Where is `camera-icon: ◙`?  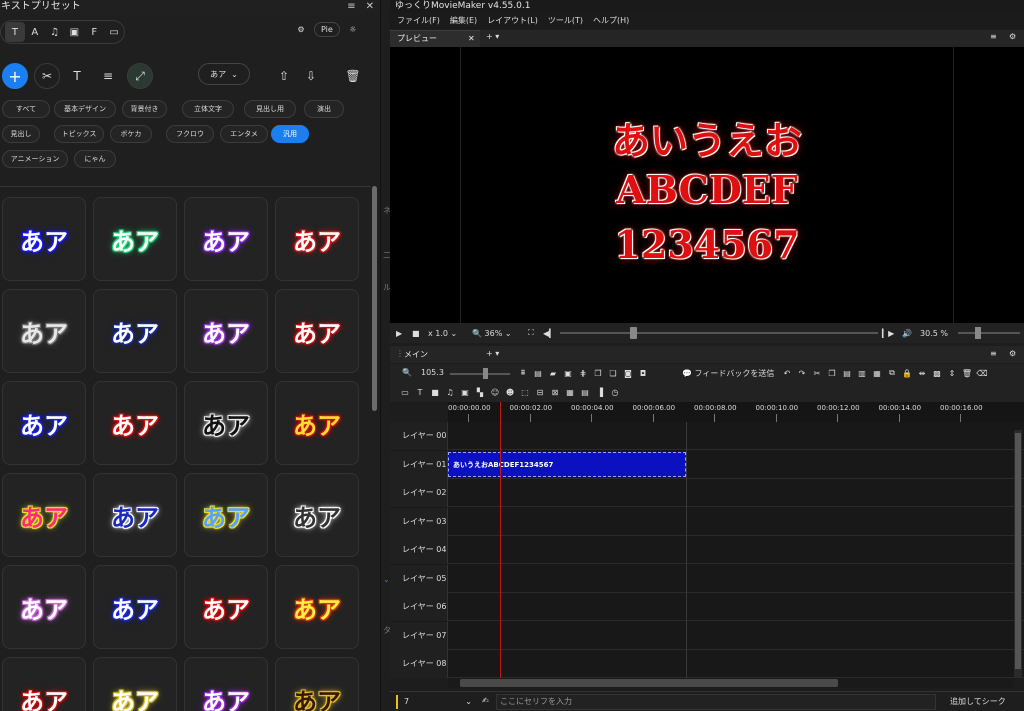 camera-icon: ◙ is located at coordinates (628, 373).